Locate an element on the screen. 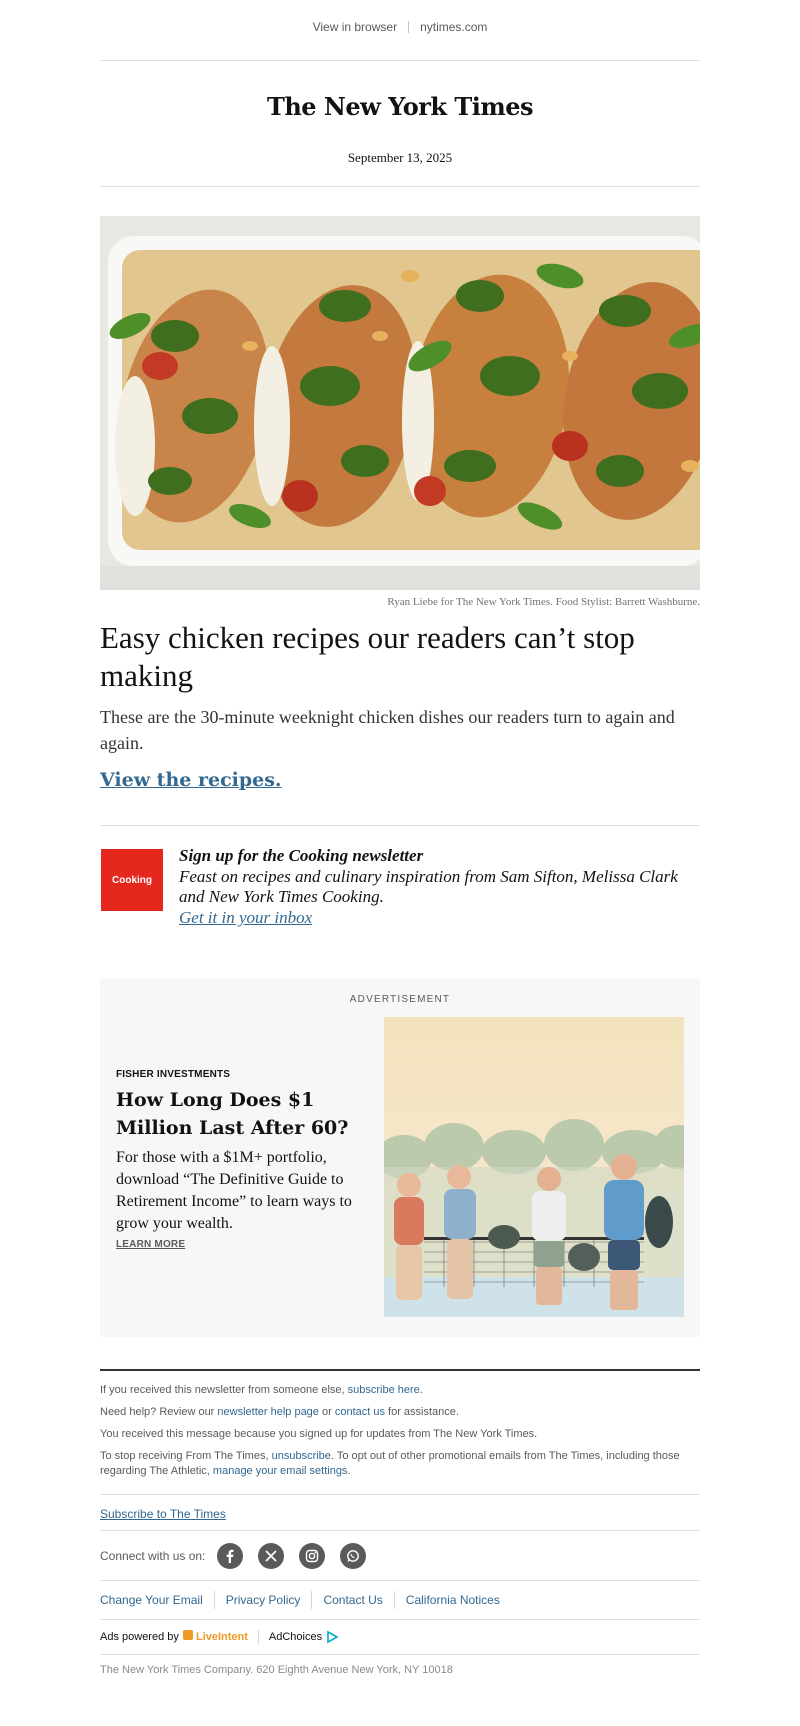 This screenshot has height=1726, width=800. pickleball-players-illustration is located at coordinates (534, 1167).